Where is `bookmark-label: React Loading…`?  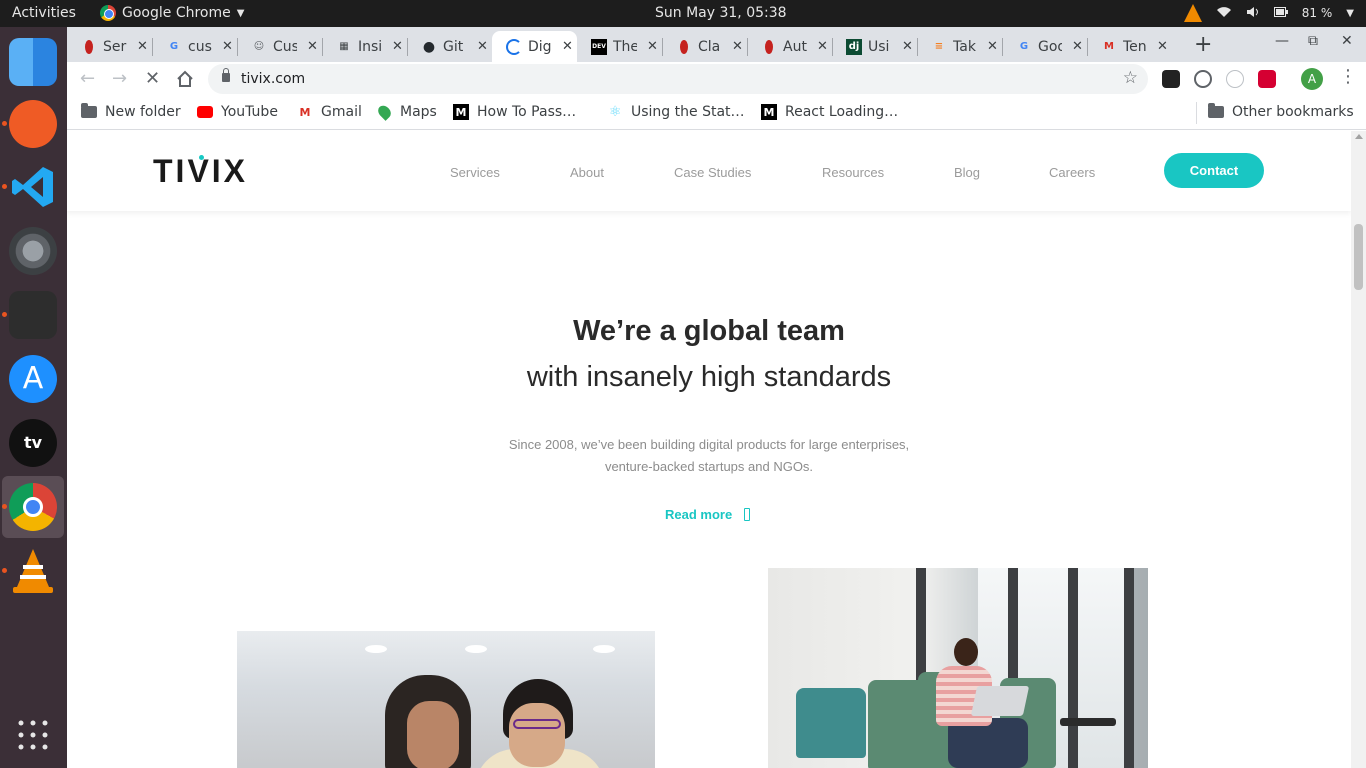
bookmark-label: React Loading… is located at coordinates (842, 112).